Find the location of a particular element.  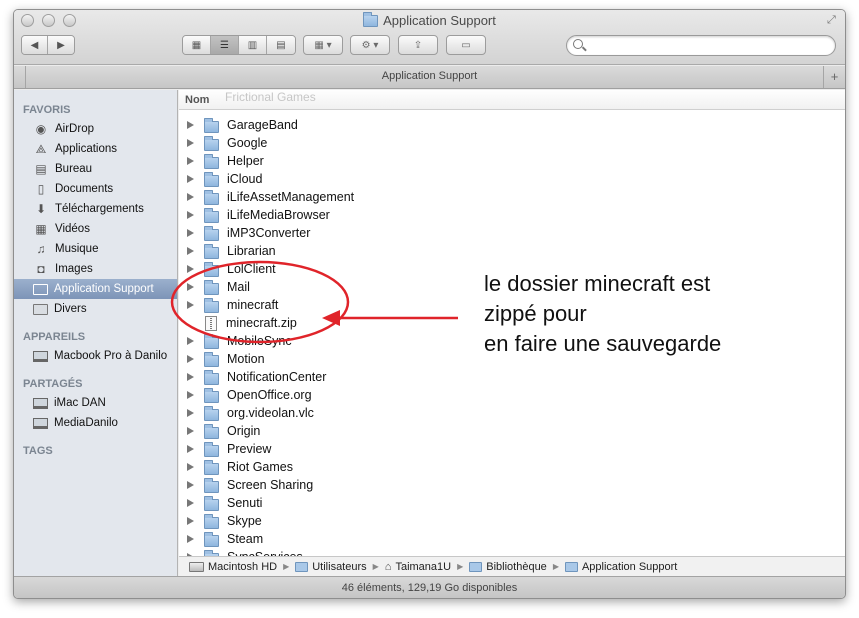

path-item-macintosh-hd: Macintosh HD is located at coordinates (233, 567).